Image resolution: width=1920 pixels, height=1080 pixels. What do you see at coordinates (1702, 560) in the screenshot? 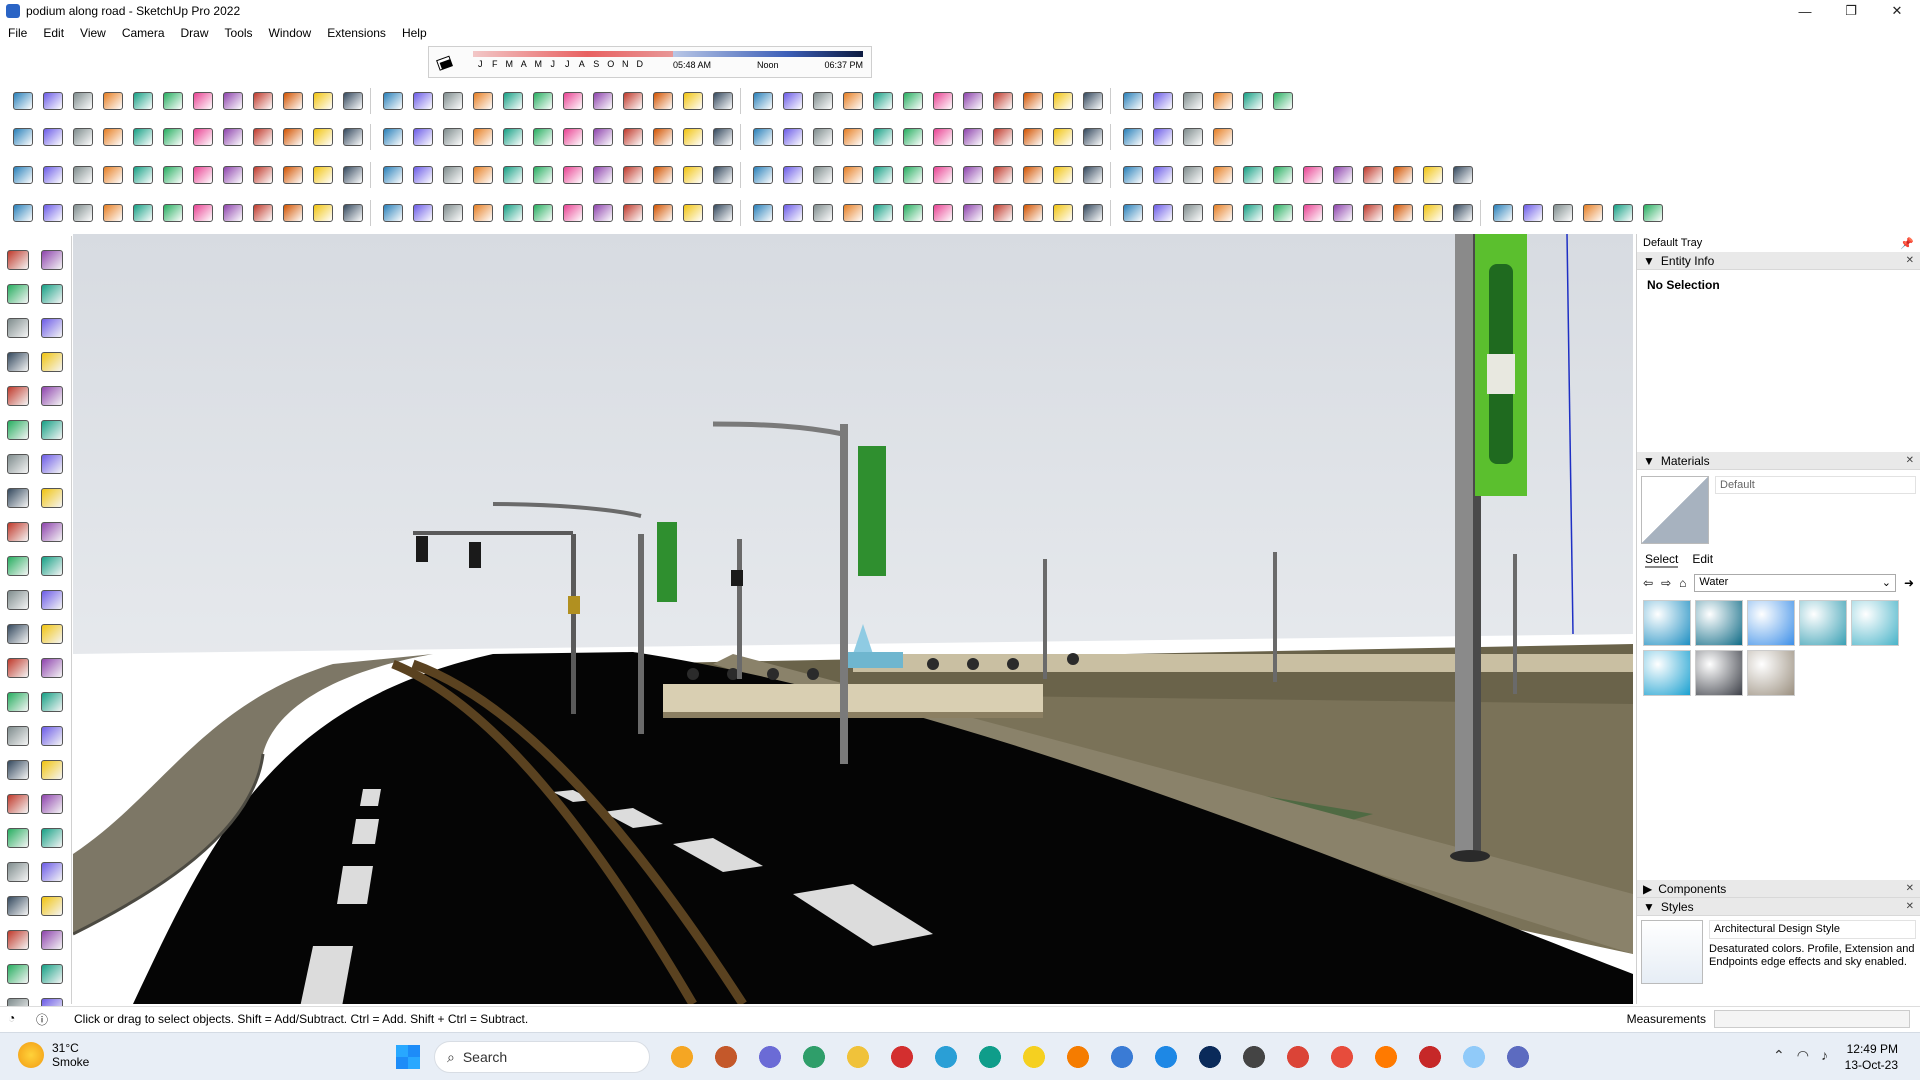
I see `tab-edit: Edit` at bounding box center [1702, 560].